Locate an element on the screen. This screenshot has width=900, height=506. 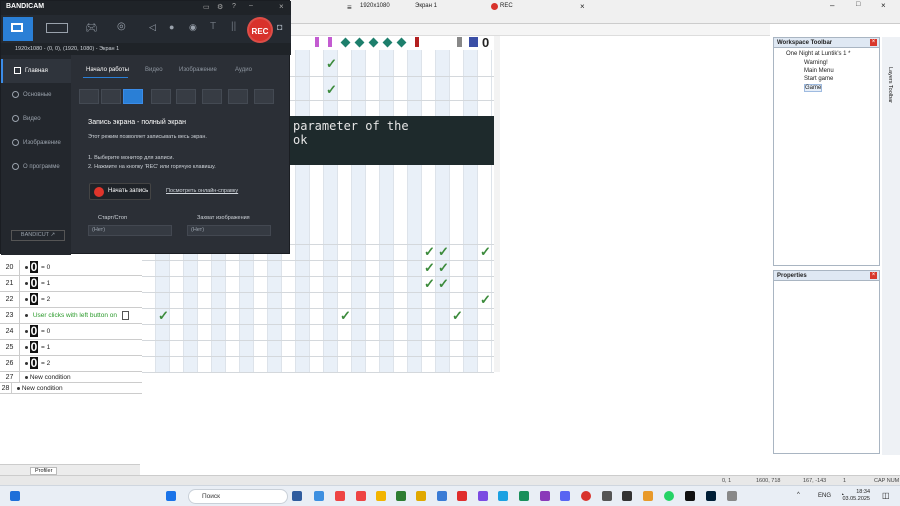
event-row: 22 0 = 2 is located at coordinates (71, 300).